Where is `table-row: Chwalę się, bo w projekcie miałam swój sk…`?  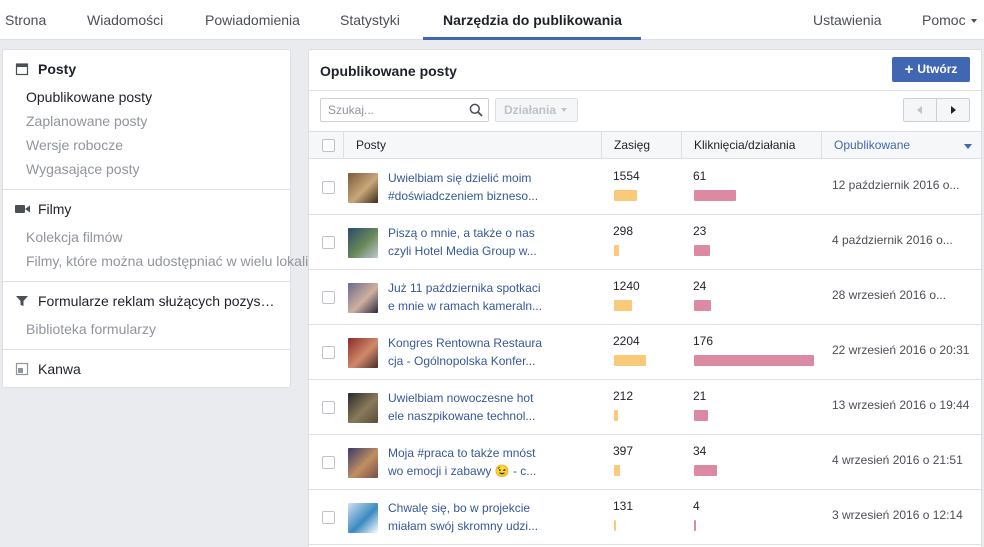 table-row: Chwalę się, bo w projekcie miałam swój sk… is located at coordinates (645, 517).